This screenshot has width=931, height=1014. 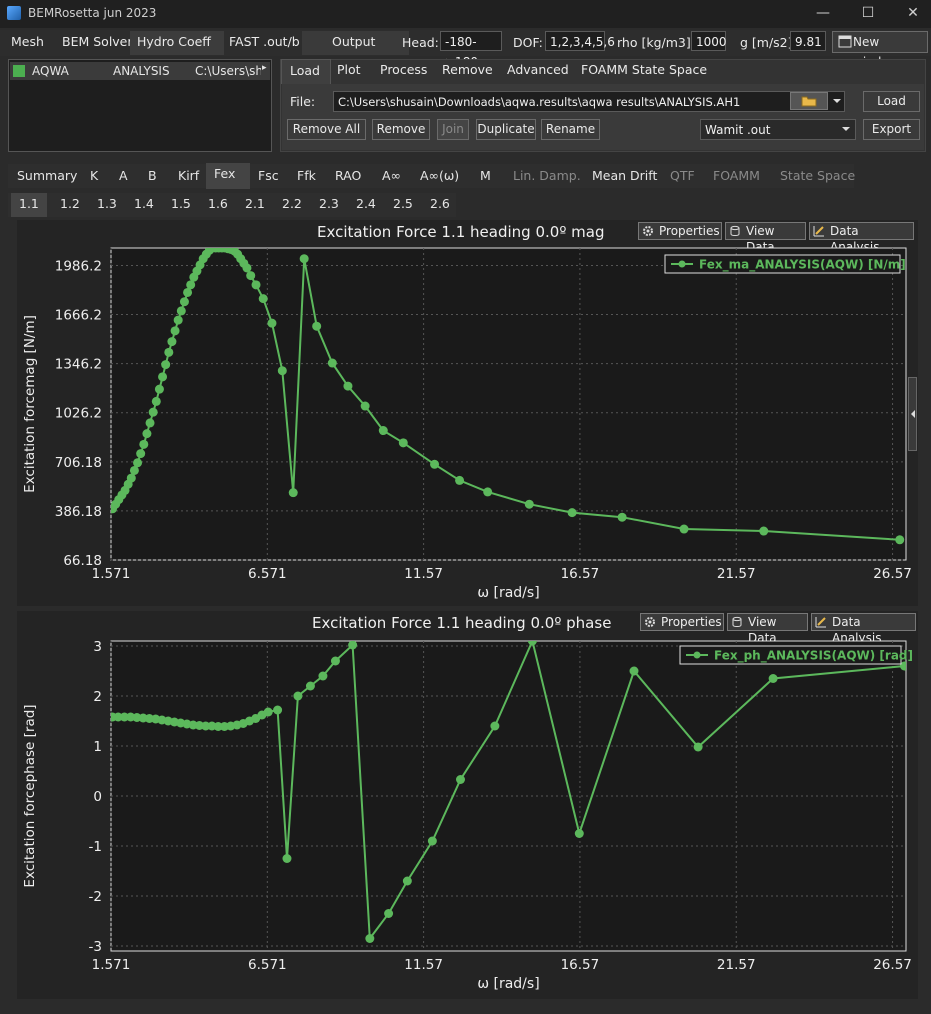 I want to click on tab-dof-1-1: 1.1, so click(x=29, y=205).